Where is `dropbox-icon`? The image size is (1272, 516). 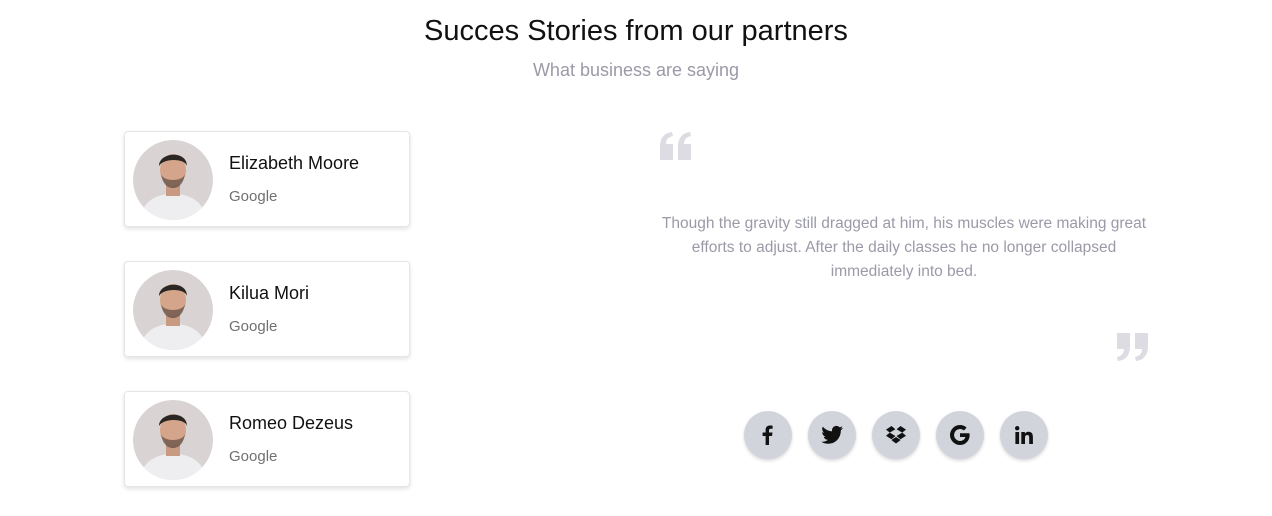 dropbox-icon is located at coordinates (896, 435).